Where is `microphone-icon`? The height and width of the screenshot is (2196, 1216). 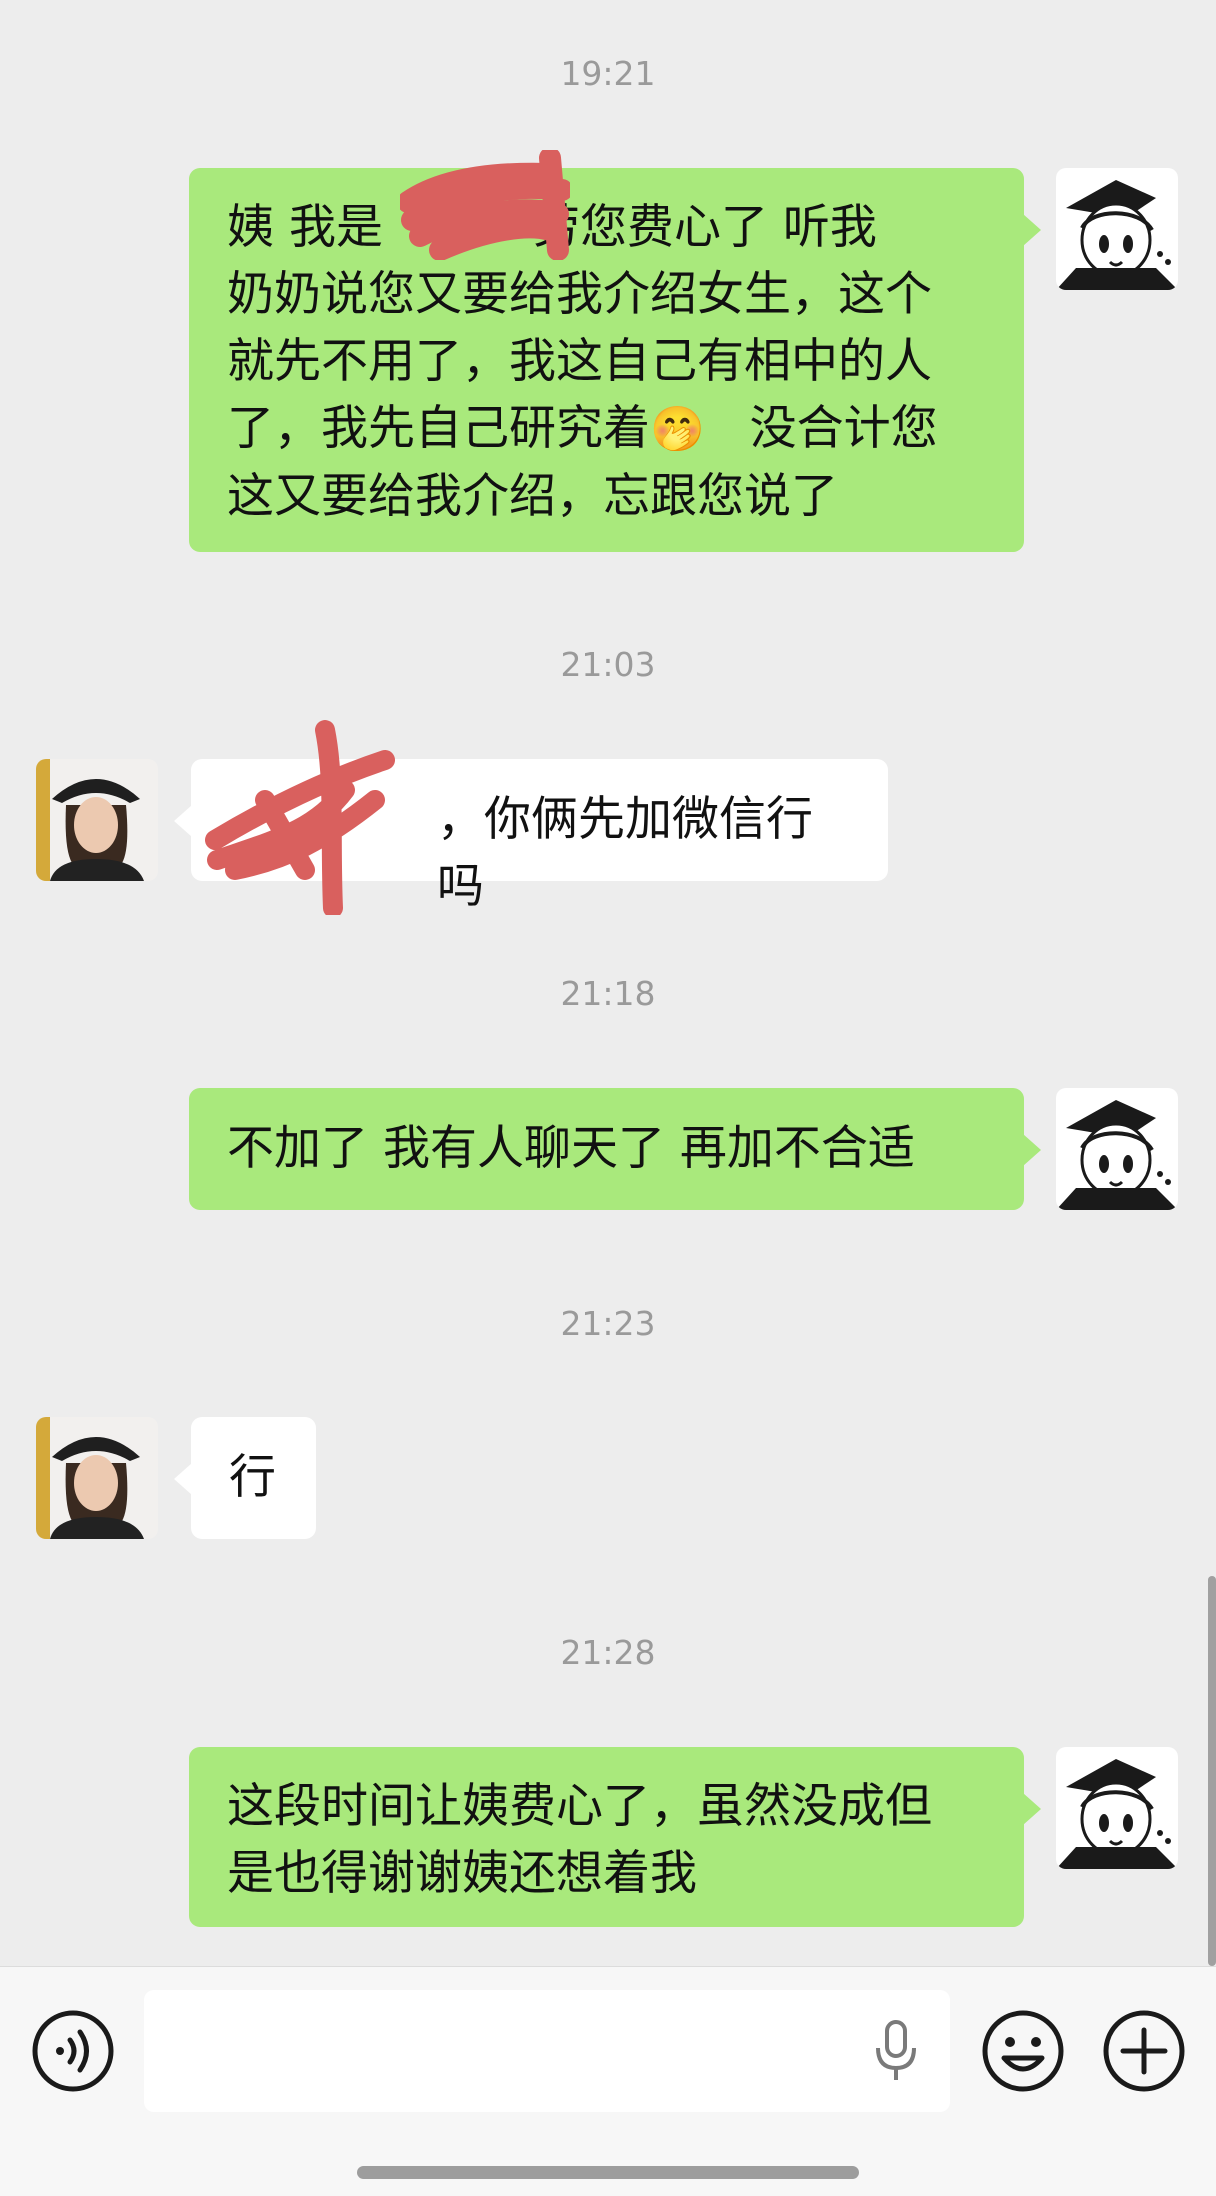
microphone-icon is located at coordinates (896, 2051).